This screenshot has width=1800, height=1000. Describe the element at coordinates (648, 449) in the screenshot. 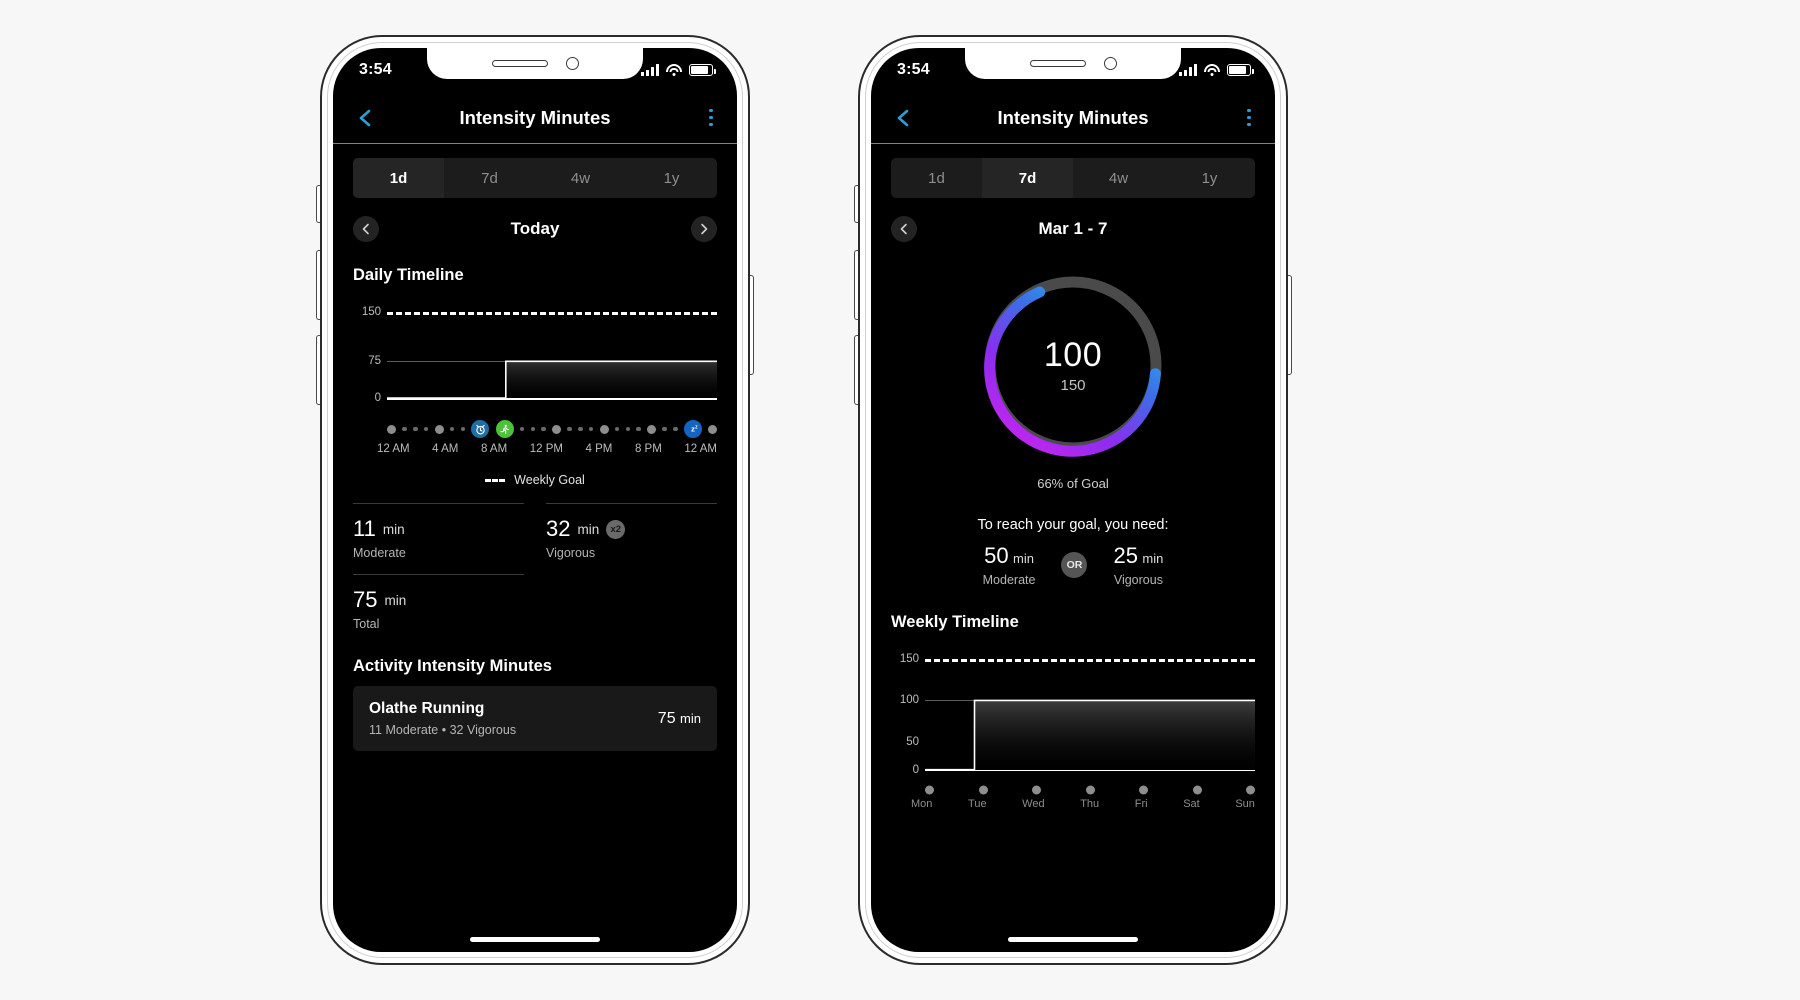

I see `x-tick-8pm: 8 PM` at that location.